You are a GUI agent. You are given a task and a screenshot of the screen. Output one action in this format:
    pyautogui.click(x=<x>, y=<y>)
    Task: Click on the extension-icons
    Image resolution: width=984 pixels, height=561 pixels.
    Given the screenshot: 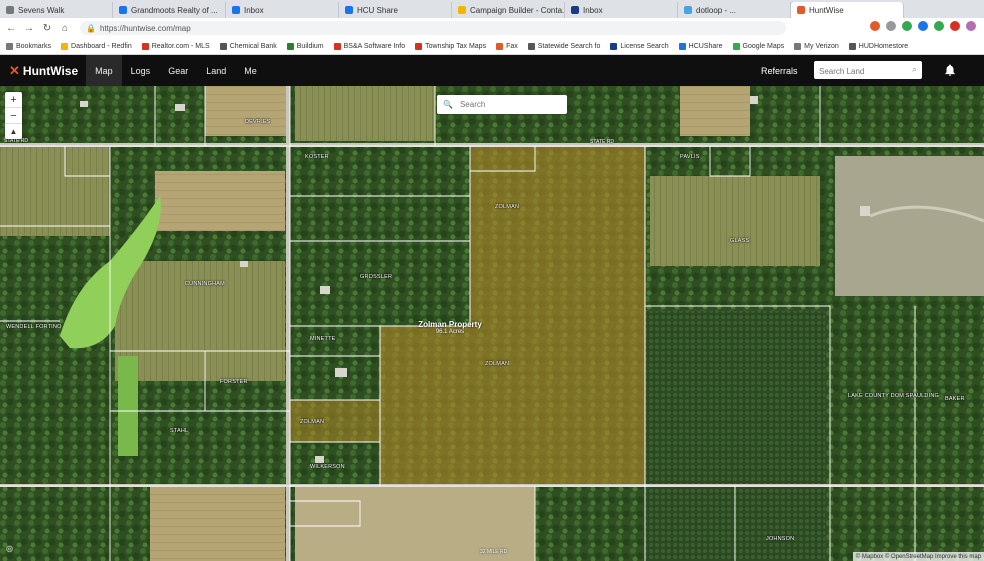 What is the action you would take?
    pyautogui.click(x=923, y=26)
    